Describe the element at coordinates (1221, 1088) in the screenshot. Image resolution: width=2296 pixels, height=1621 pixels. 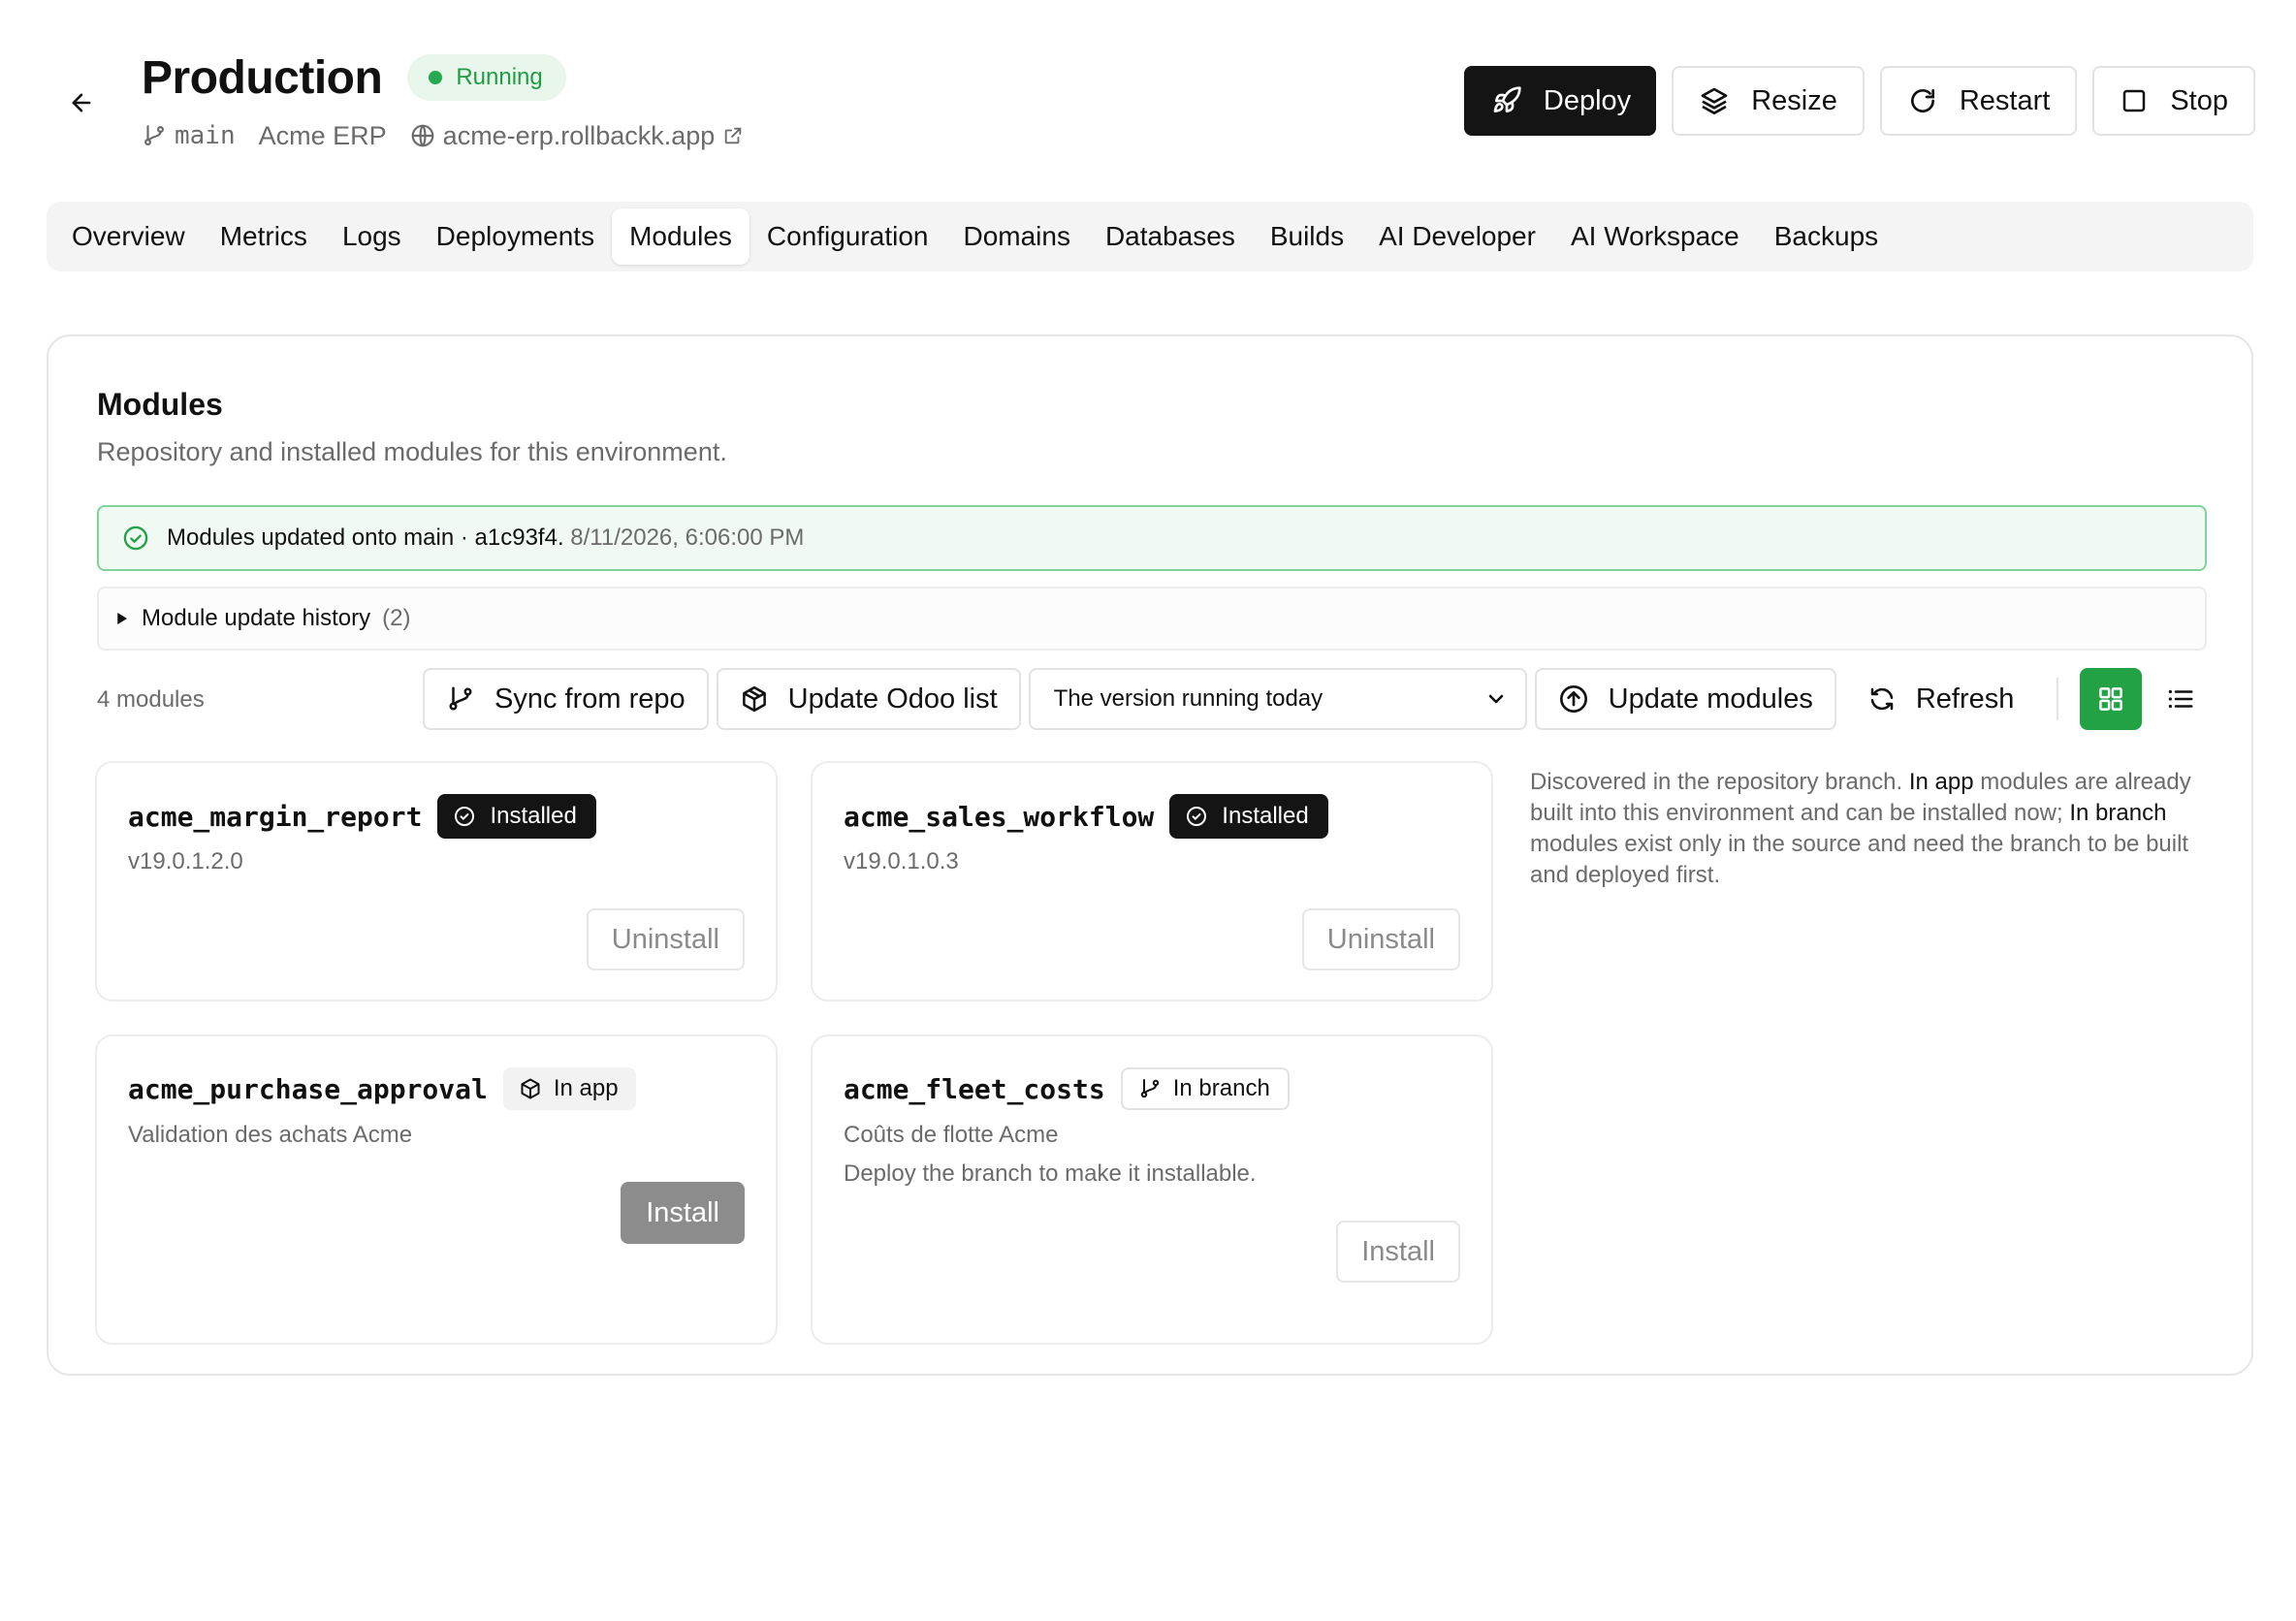
I see `badge-label: In branch` at that location.